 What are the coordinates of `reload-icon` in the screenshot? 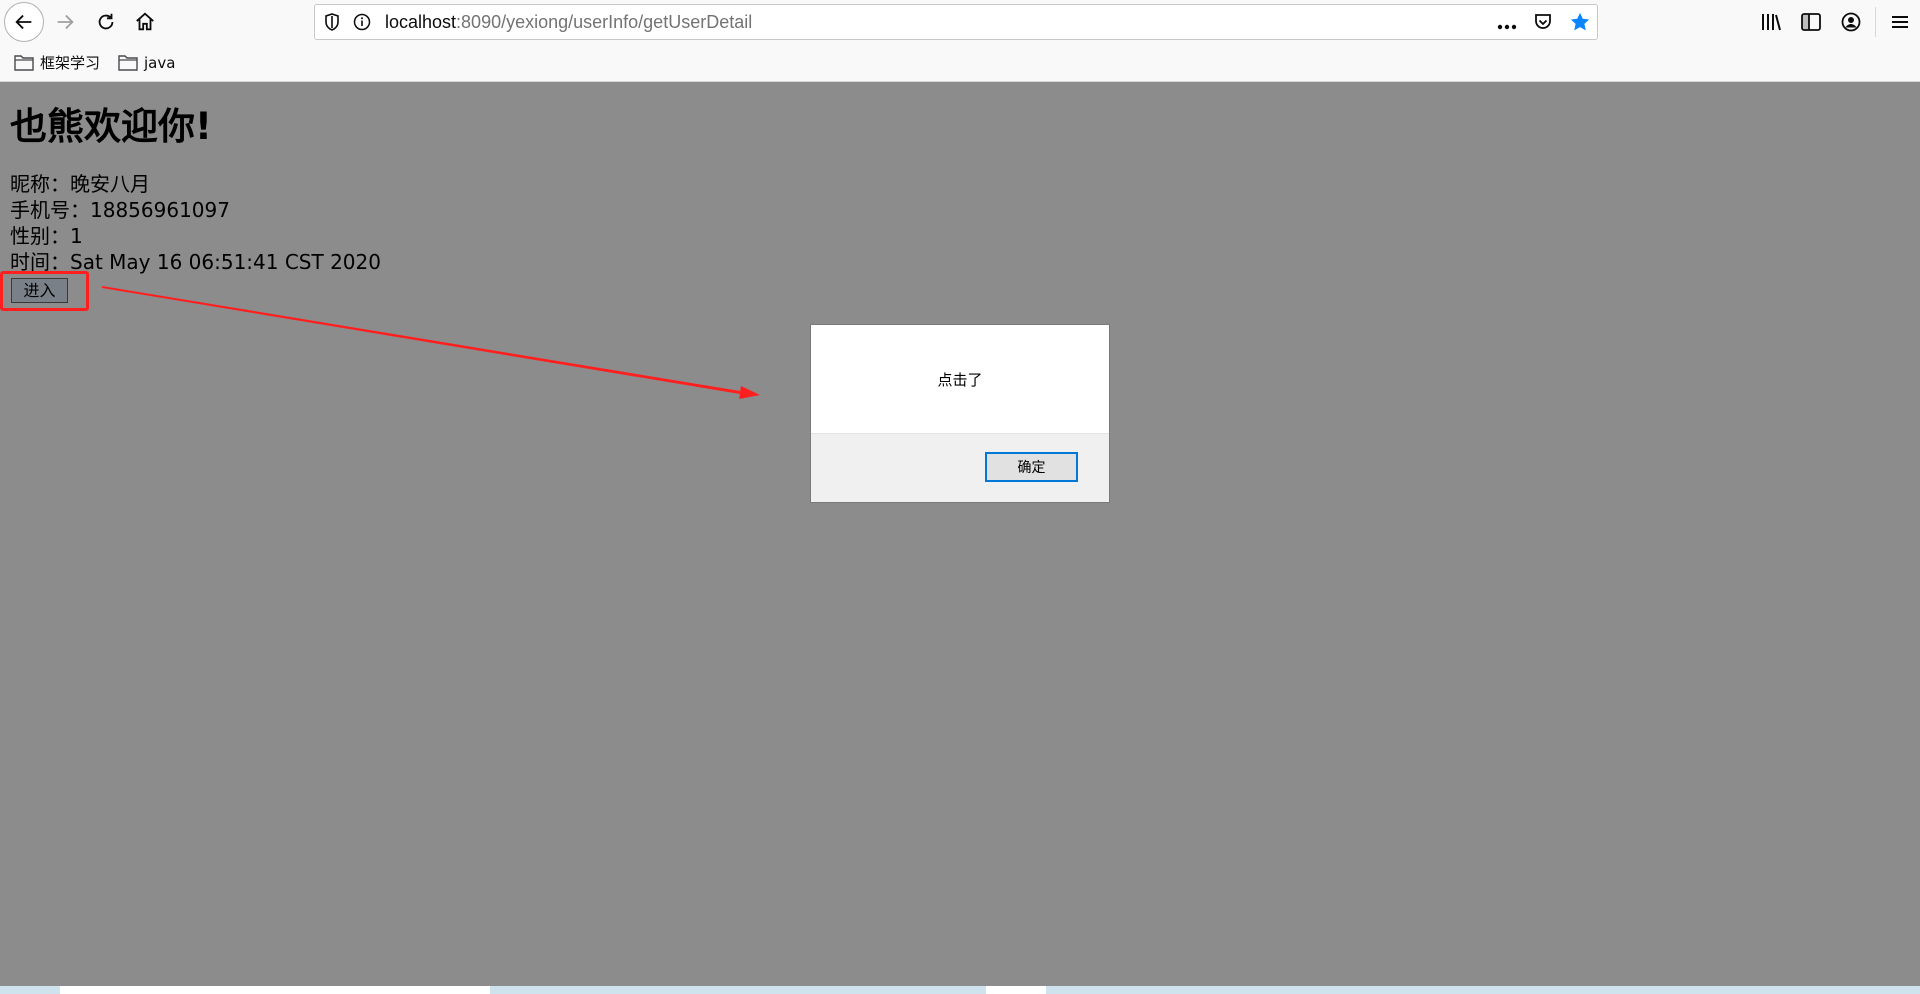 It's located at (106, 21).